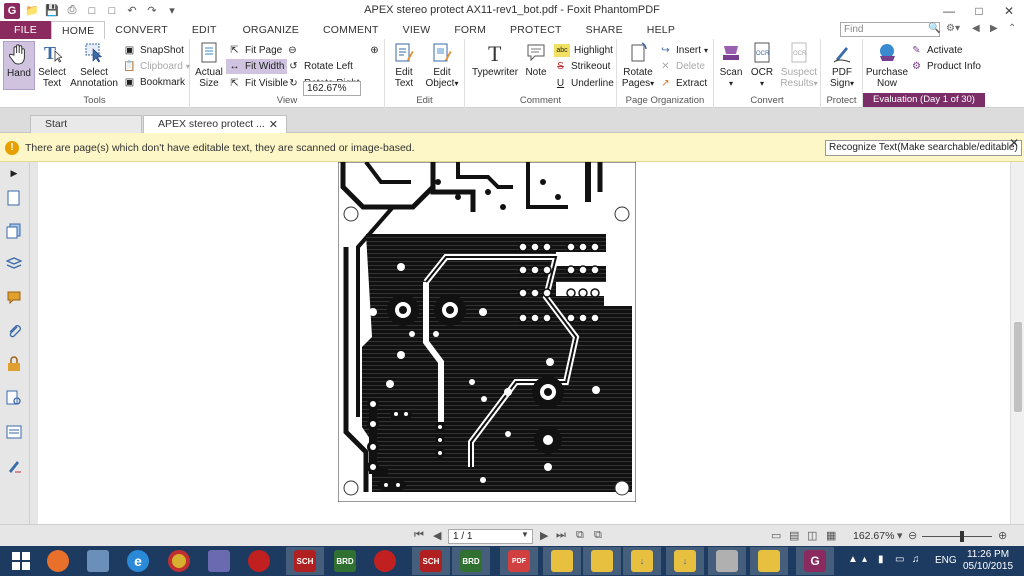 This screenshot has width=1024, height=576. Describe the element at coordinates (320, 66) in the screenshot. I see `rotate-left-button: ↺ Rotate Left` at that location.